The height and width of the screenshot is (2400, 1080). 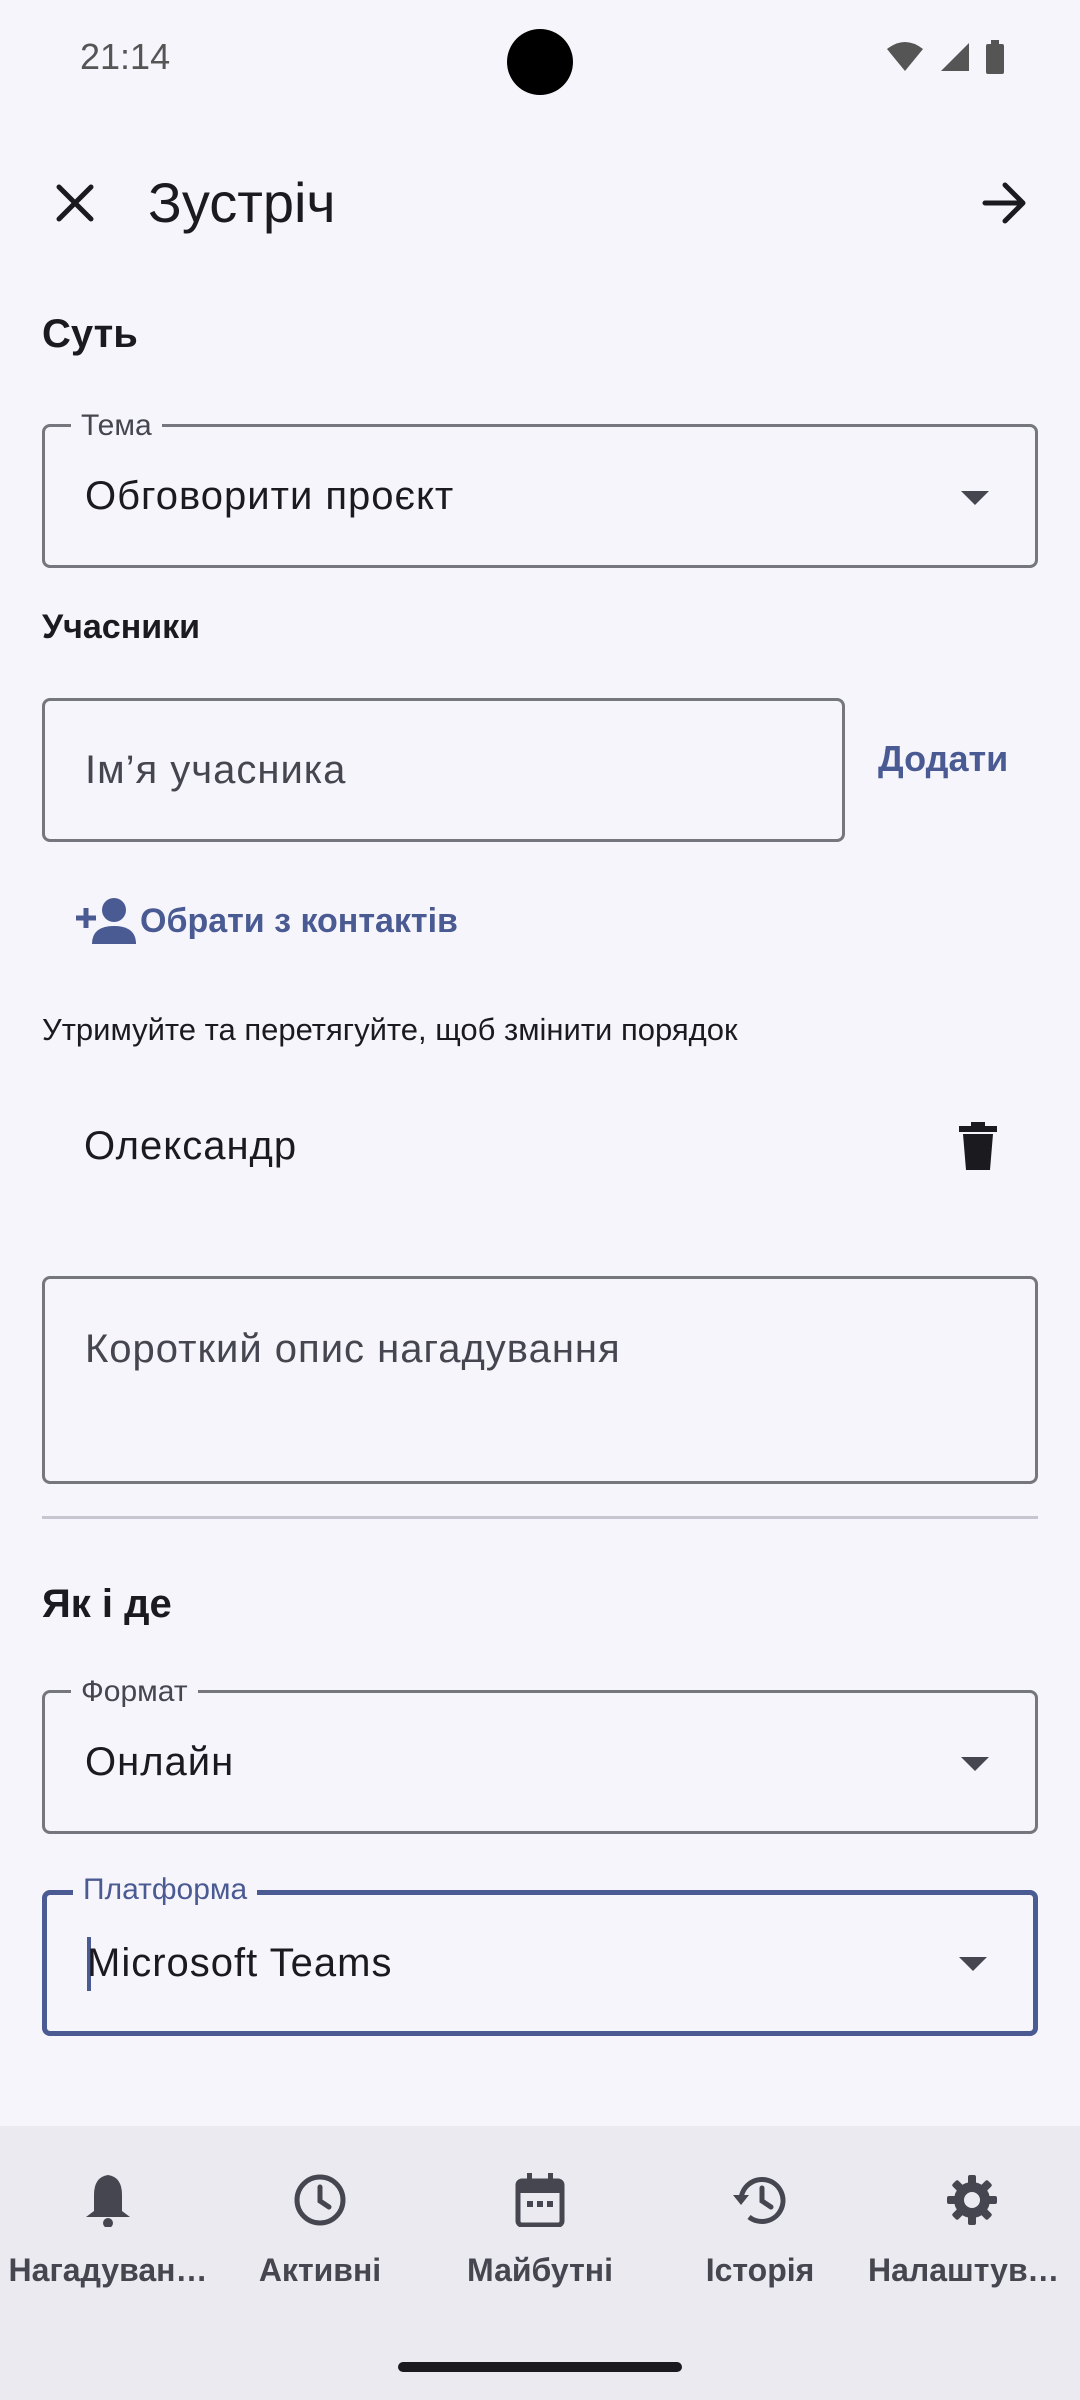 I want to click on nav-label-active: Активні, so click(x=320, y=2270).